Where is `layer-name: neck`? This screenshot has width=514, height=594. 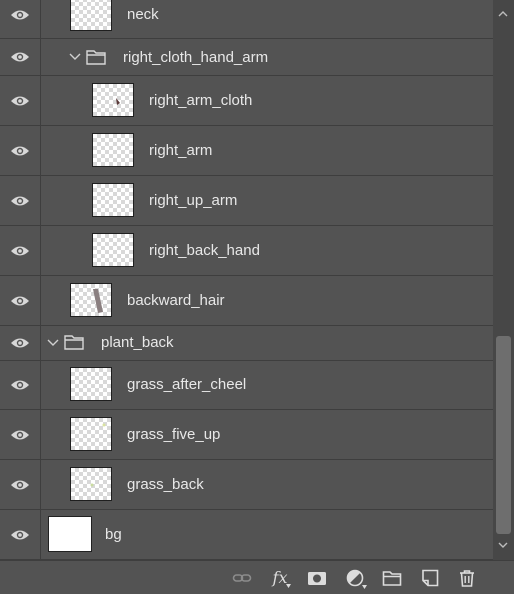
layer-name: neck is located at coordinates (143, 15).